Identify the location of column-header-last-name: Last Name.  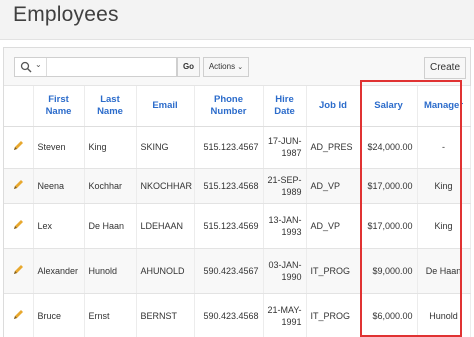
(110, 106).